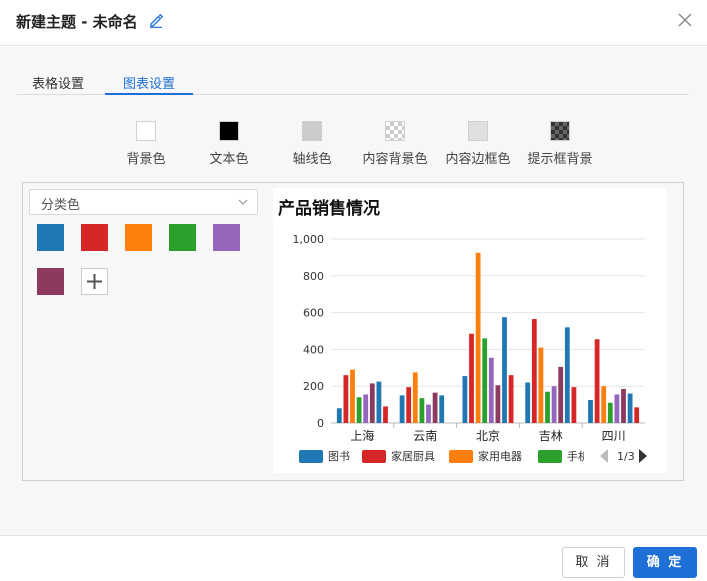 This screenshot has width=707, height=581. Describe the element at coordinates (500, 456) in the screenshot. I see `legend-label: 家用电器` at that location.